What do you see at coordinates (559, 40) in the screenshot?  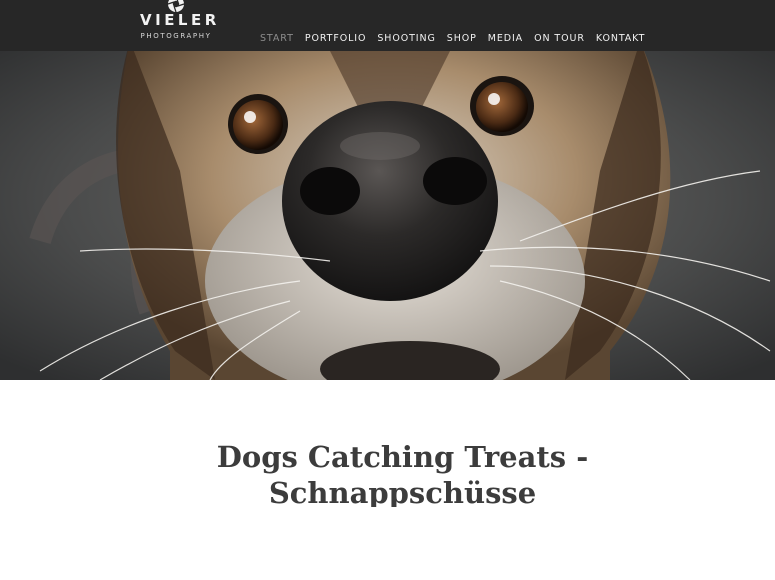 I see `nav-item-on-tour: ON TOUR` at bounding box center [559, 40].